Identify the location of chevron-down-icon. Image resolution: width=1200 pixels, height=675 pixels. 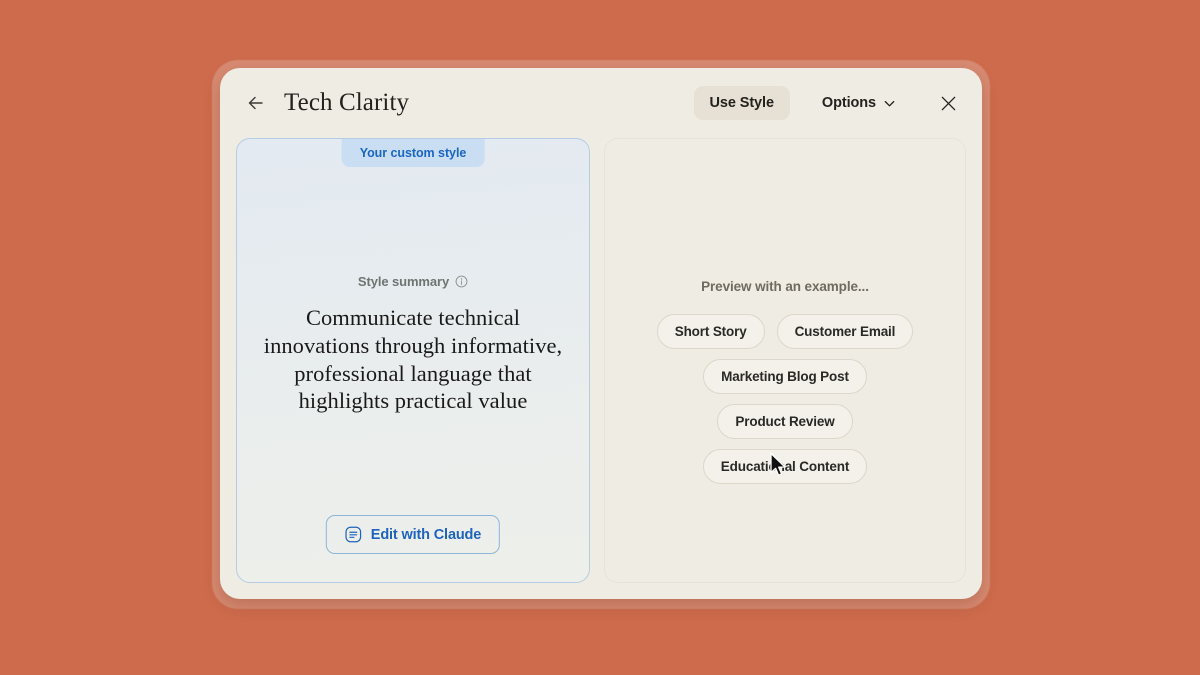
(889, 103).